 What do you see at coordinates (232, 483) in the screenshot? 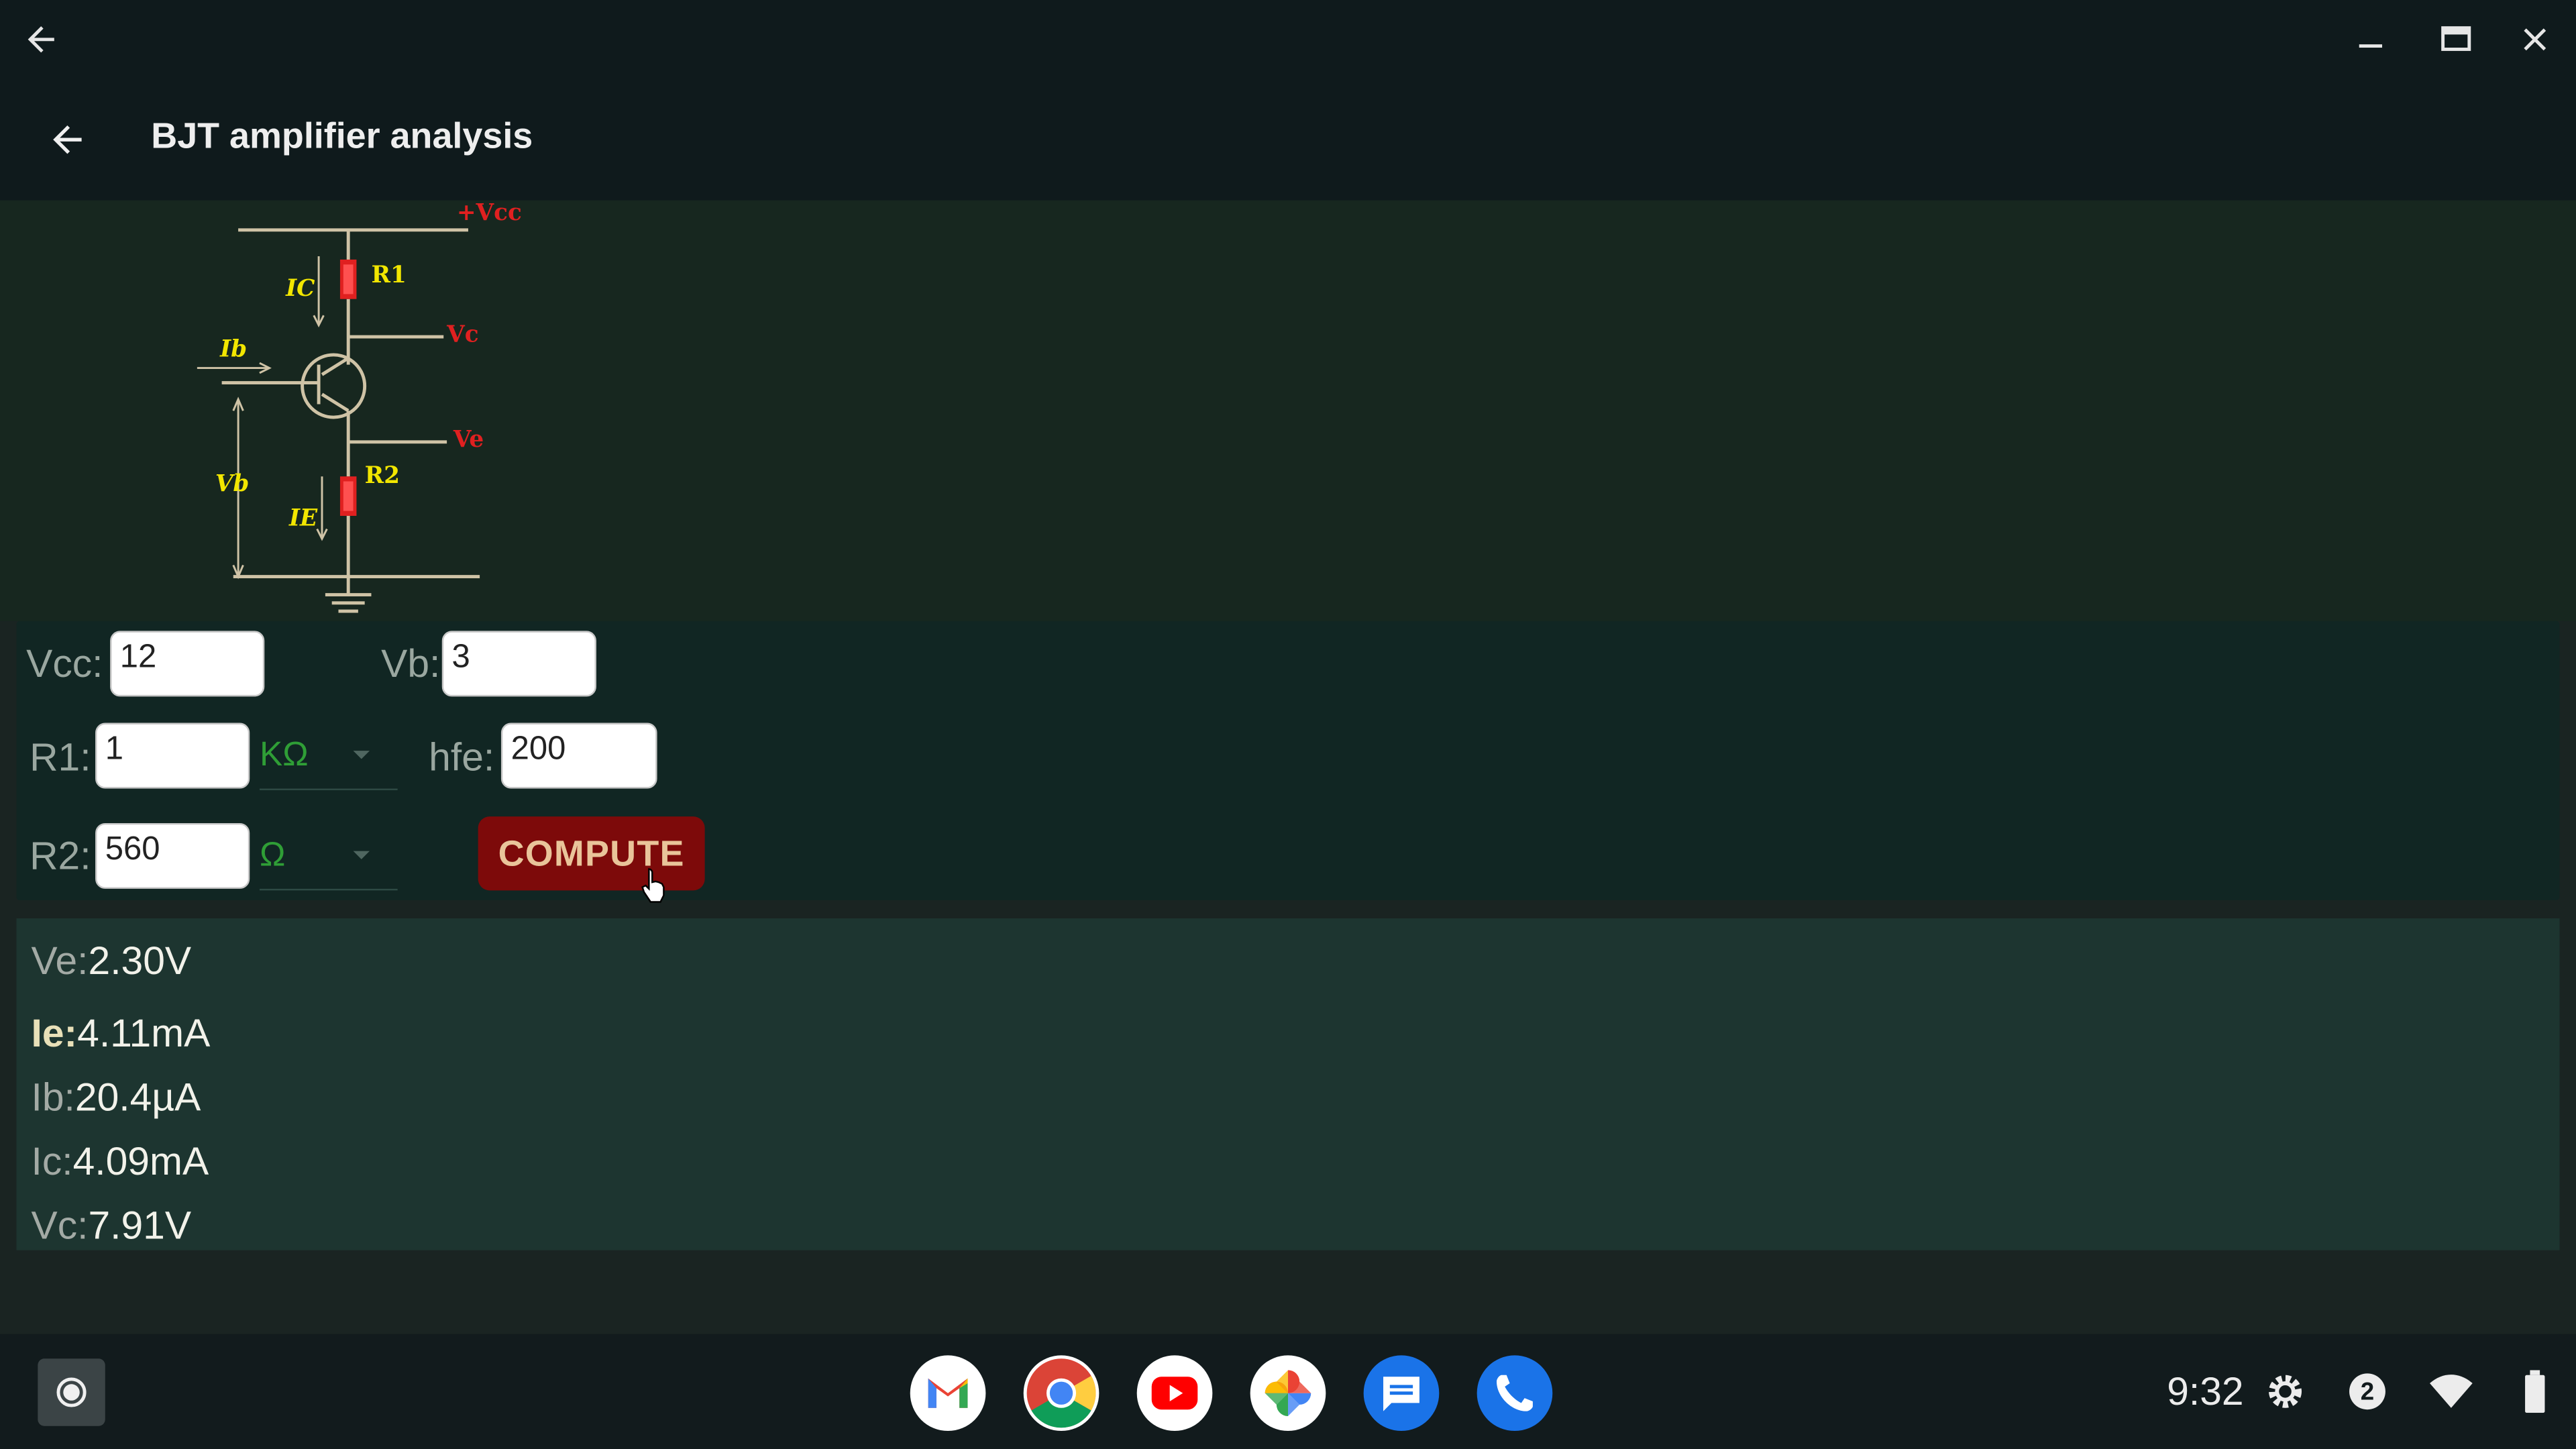
I see `vb-arrow-label: Vb` at bounding box center [232, 483].